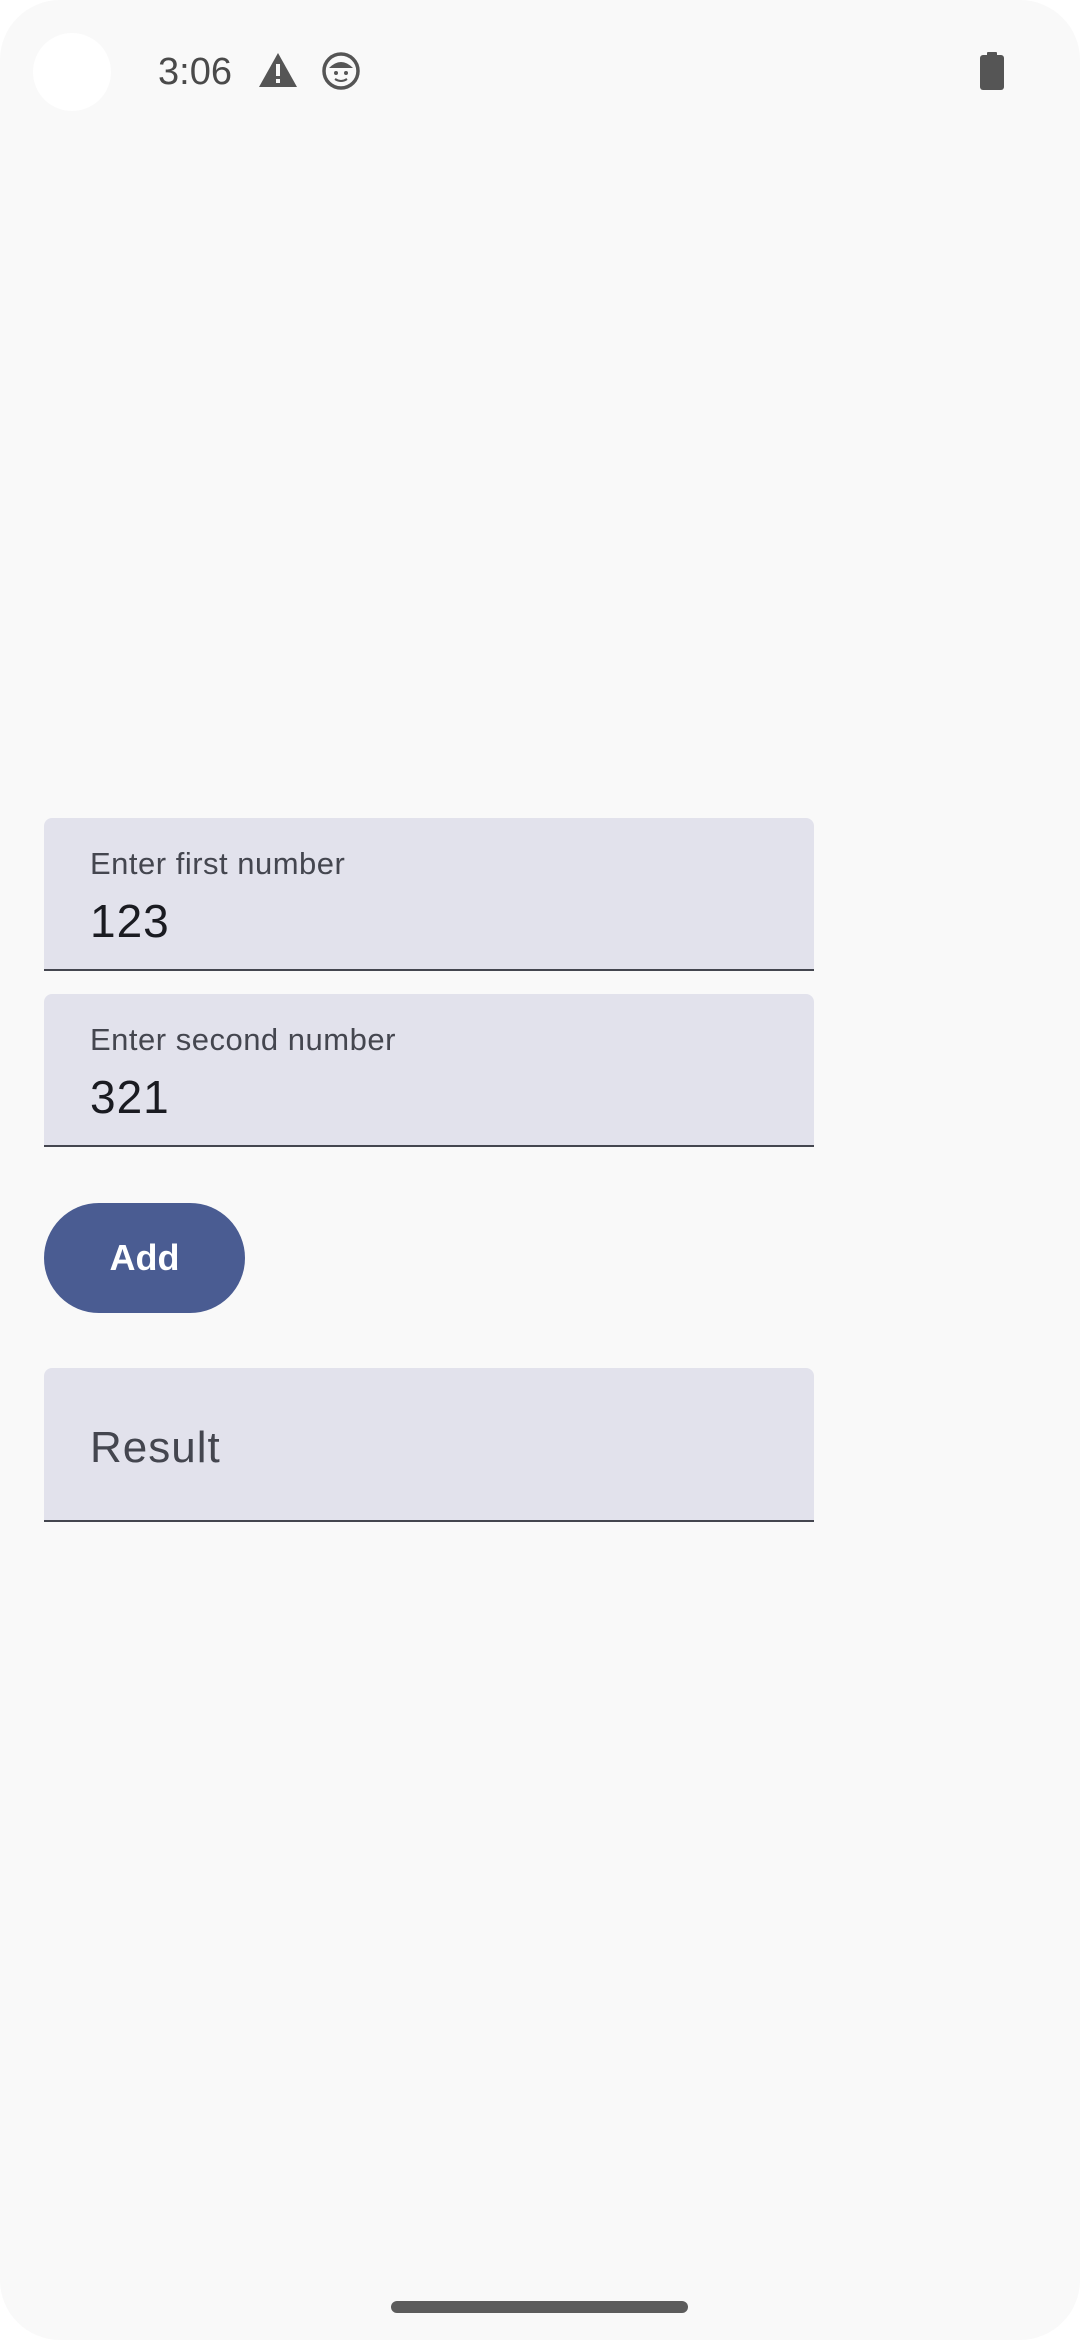 This screenshot has height=2340, width=1080. Describe the element at coordinates (243, 1039) in the screenshot. I see `second-number-label: Enter second number` at that location.